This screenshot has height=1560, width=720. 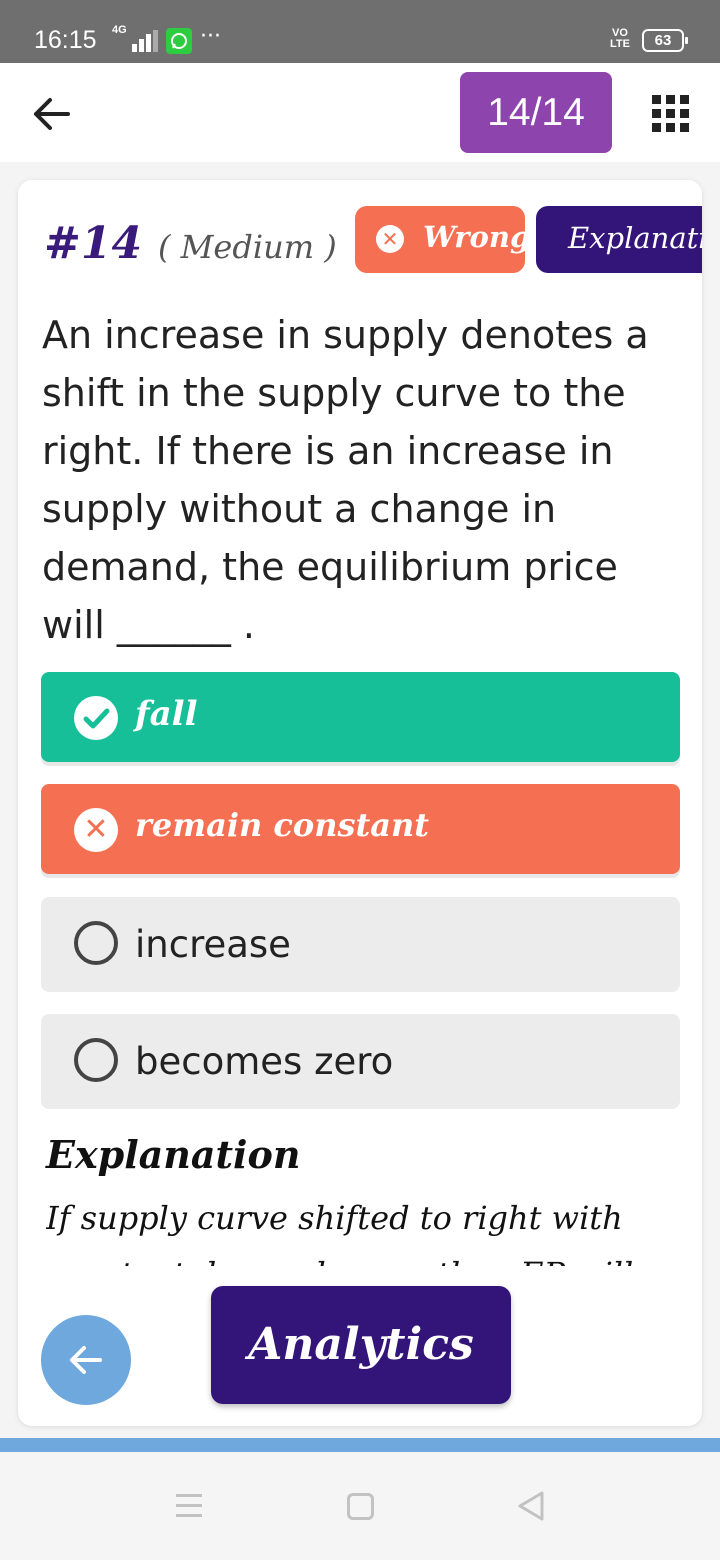 I want to click on option-label: fall, so click(x=166, y=714).